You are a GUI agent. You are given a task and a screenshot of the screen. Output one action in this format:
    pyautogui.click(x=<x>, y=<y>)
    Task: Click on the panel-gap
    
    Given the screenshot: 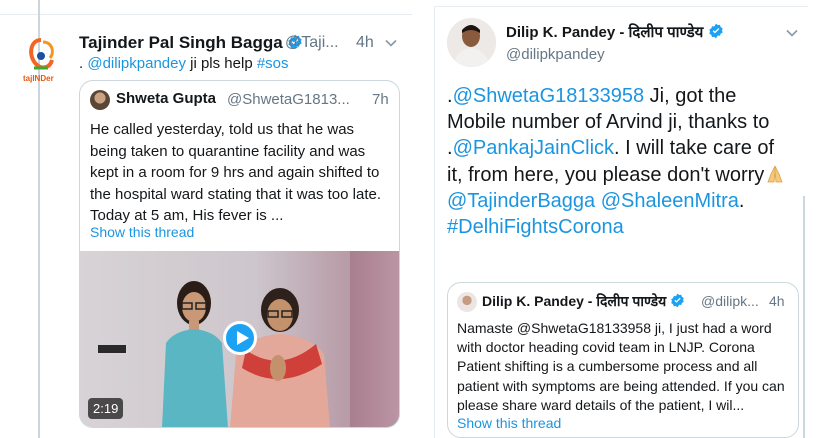 What is the action you would take?
    pyautogui.click(x=423, y=219)
    